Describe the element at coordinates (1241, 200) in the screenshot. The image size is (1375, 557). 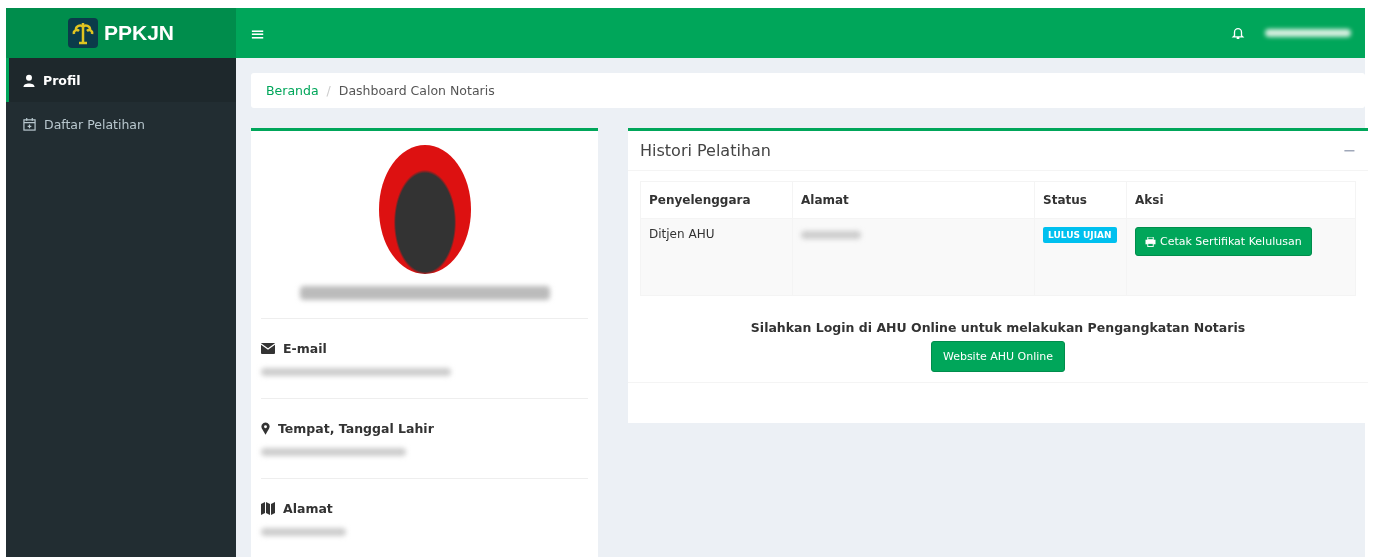
I see `column-header: Aksi` at that location.